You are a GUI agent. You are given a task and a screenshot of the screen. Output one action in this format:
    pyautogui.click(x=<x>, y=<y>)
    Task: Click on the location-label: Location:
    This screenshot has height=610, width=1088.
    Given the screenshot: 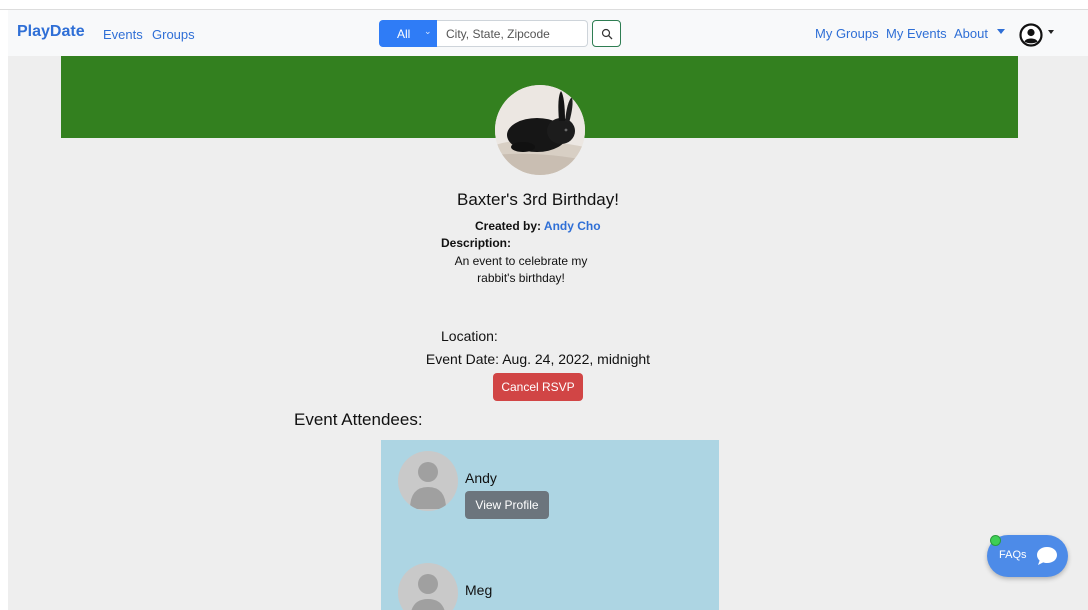 What is the action you would take?
    pyautogui.click(x=469, y=336)
    